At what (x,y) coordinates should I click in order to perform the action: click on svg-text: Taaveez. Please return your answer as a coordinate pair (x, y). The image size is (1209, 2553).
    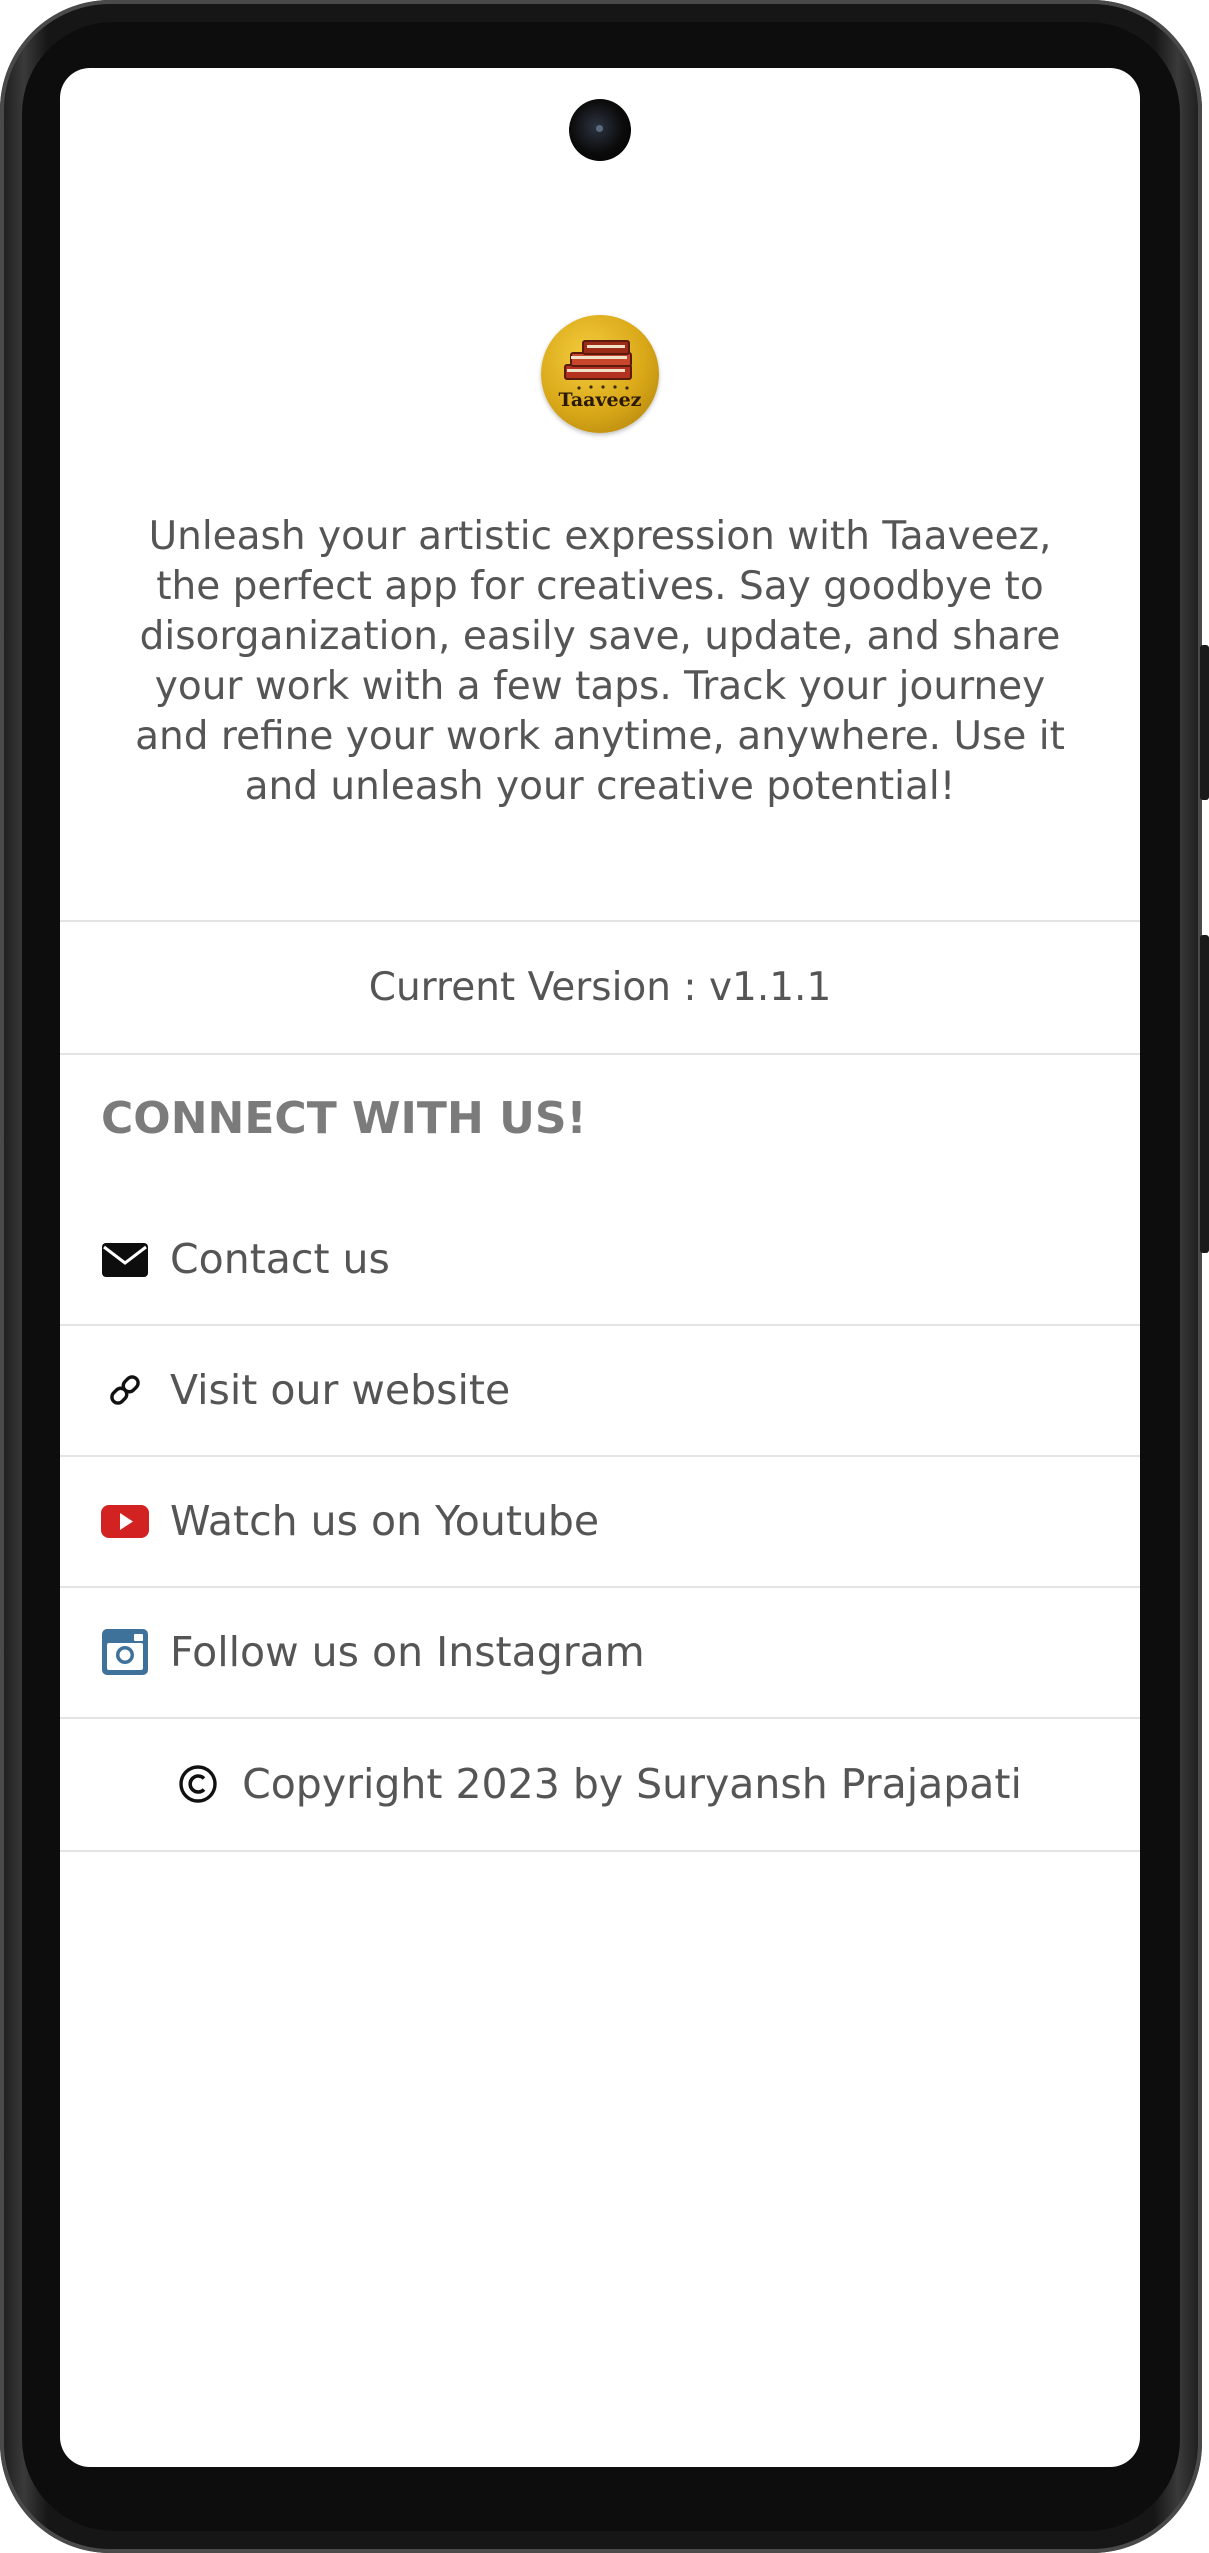
    Looking at the image, I should click on (600, 400).